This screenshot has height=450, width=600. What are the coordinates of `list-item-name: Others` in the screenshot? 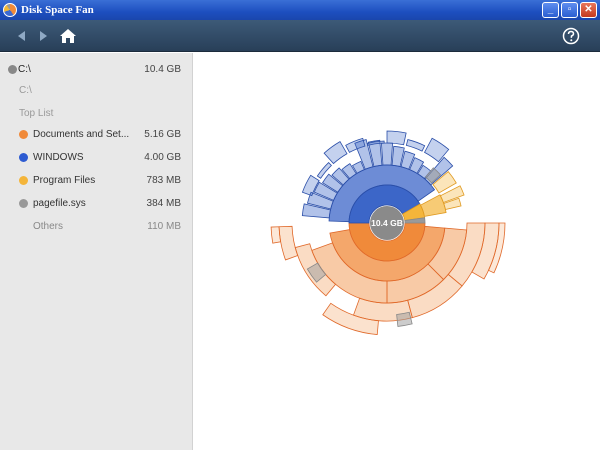 It's located at (48, 226).